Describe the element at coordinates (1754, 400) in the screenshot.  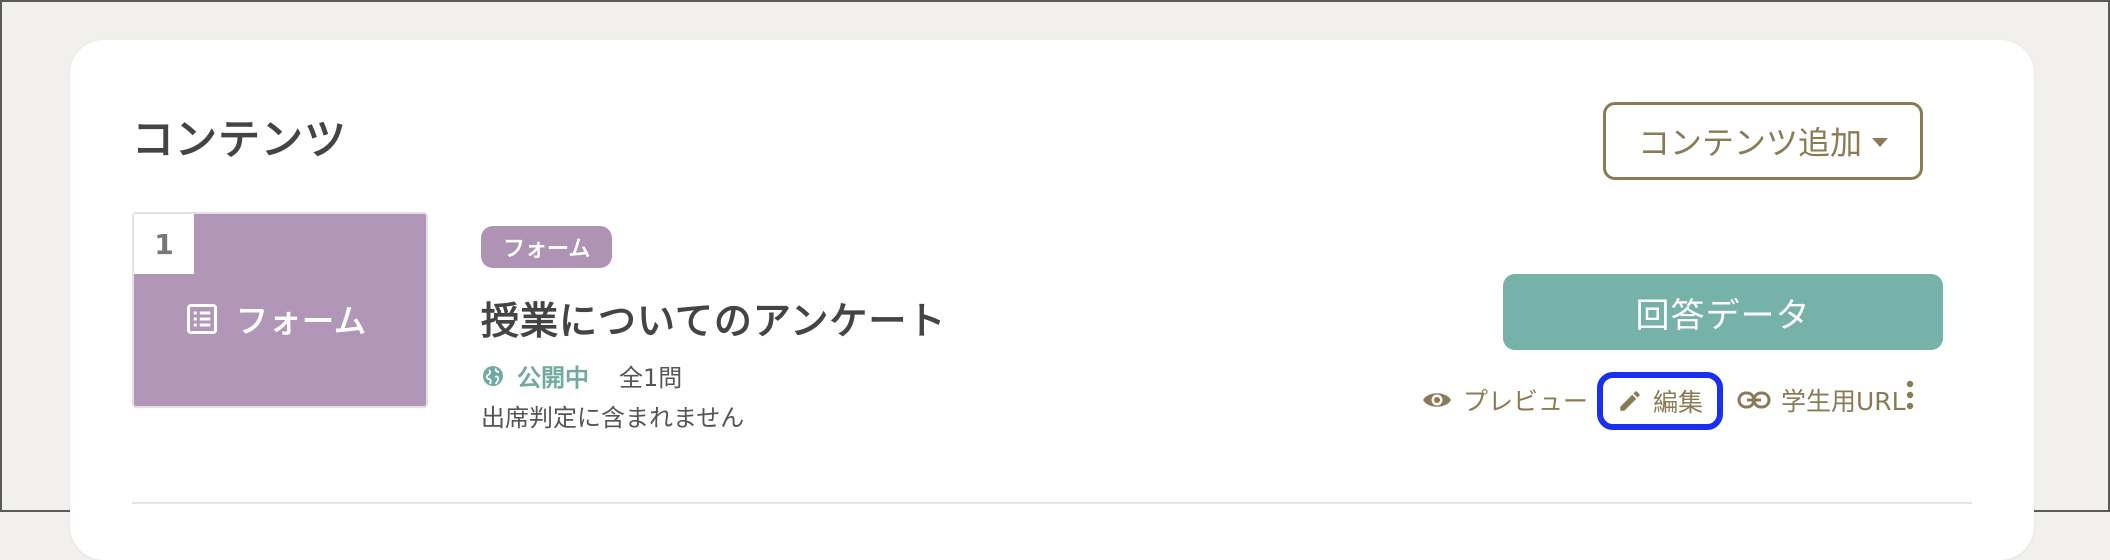
I see `link-icon` at that location.